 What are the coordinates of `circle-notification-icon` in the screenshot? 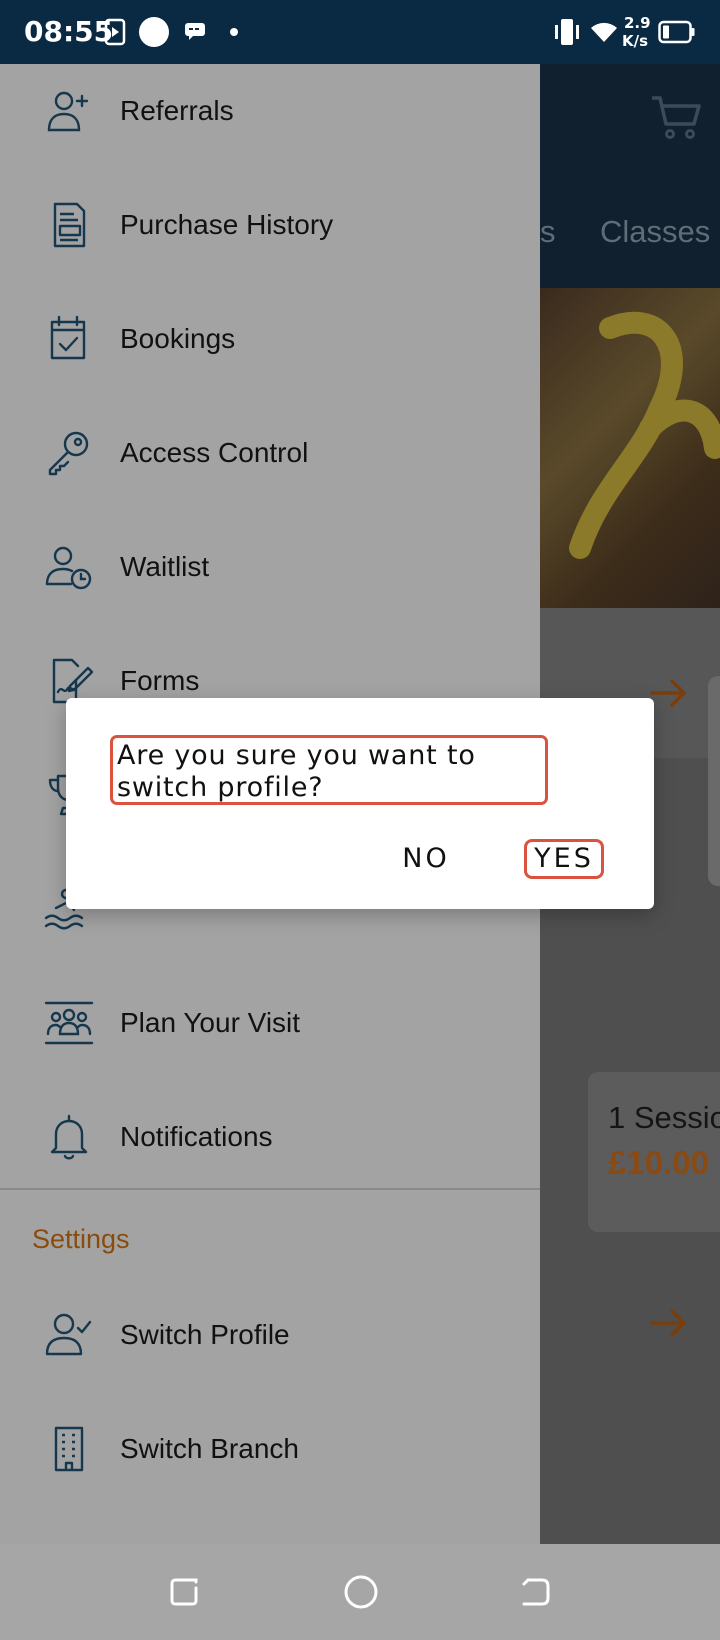 It's located at (154, 32).